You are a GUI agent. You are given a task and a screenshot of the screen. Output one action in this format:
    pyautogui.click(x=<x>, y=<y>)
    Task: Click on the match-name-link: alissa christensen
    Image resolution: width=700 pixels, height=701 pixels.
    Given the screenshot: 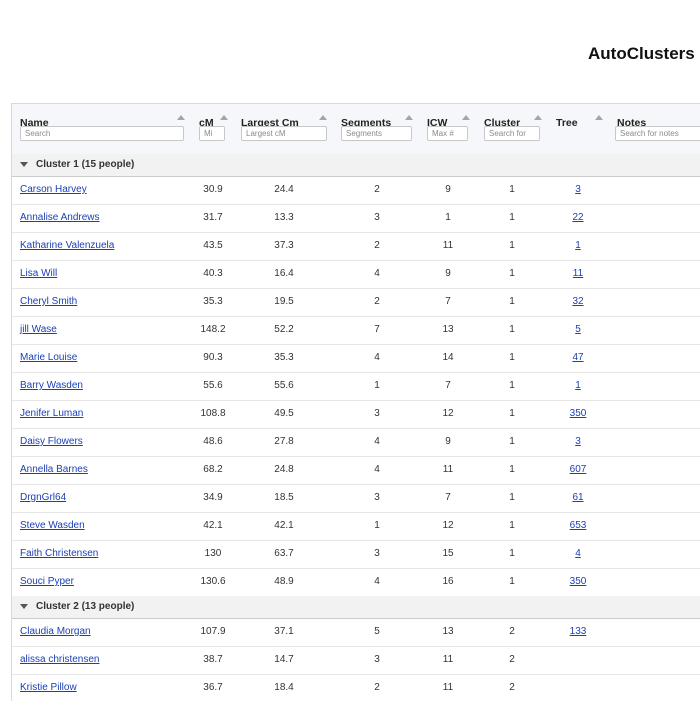 What is the action you would take?
    pyautogui.click(x=59, y=659)
    